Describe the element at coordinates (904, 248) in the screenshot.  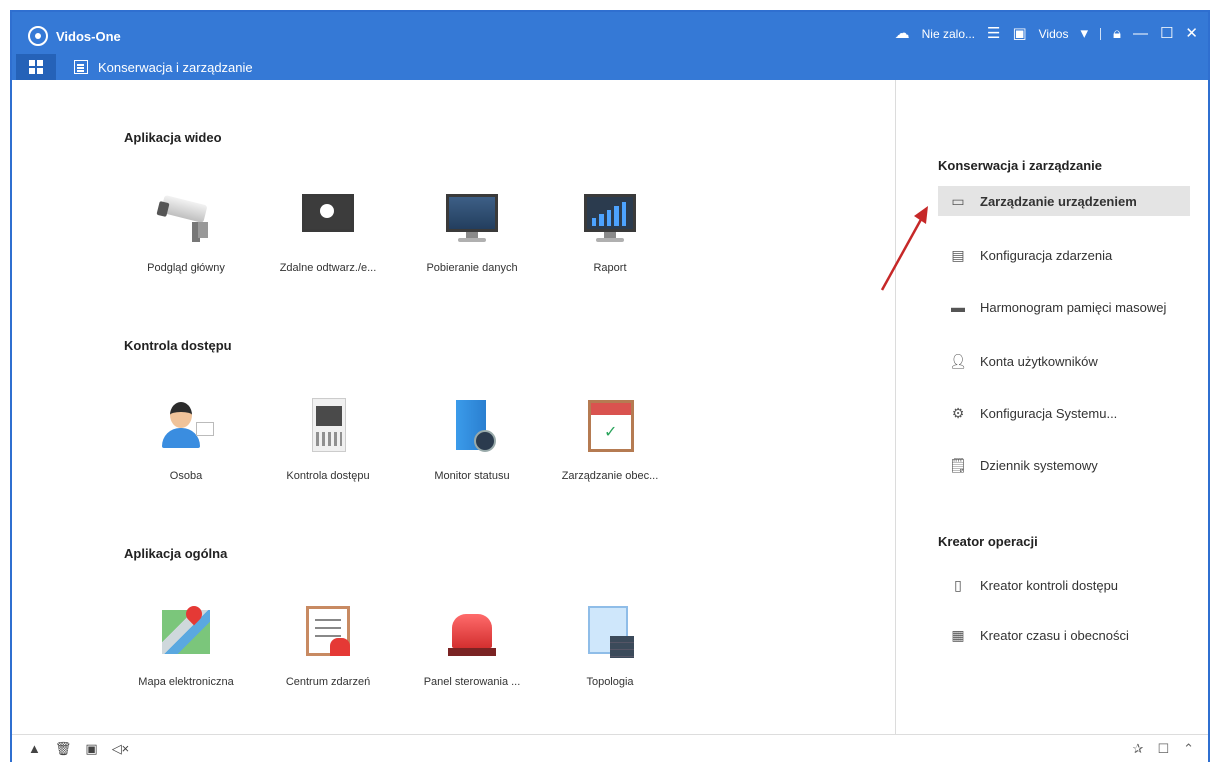
I see `annotation-arrow-icon` at that location.